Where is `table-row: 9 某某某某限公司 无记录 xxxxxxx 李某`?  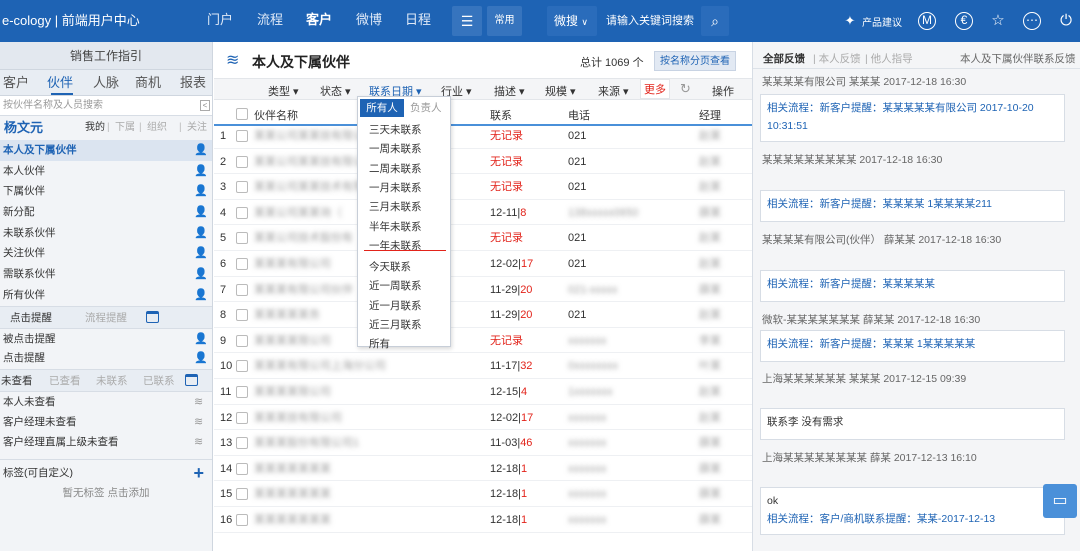
table-row: 9 某某某某限公司 无记录 xxxxxxx 李某 is located at coordinates (483, 341).